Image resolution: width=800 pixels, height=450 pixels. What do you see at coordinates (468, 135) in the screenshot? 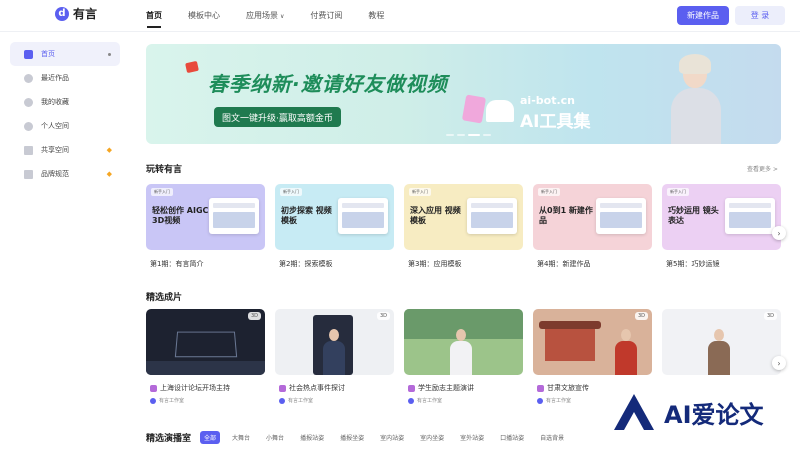
I see `carousel-dots` at bounding box center [468, 135].